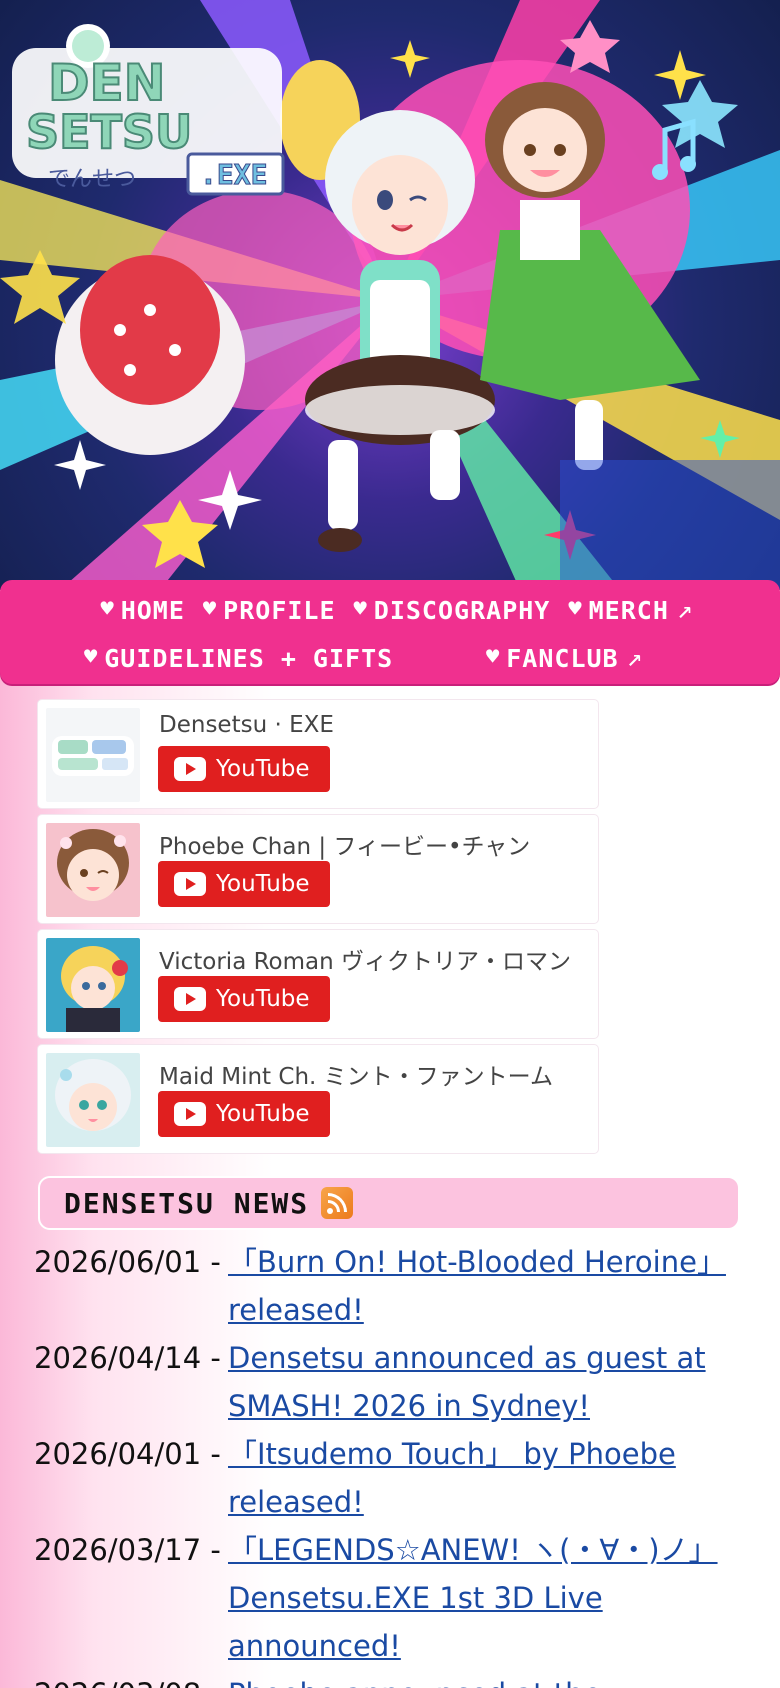 The height and width of the screenshot is (1688, 780). What do you see at coordinates (337, 1203) in the screenshot?
I see `rss-icon` at bounding box center [337, 1203].